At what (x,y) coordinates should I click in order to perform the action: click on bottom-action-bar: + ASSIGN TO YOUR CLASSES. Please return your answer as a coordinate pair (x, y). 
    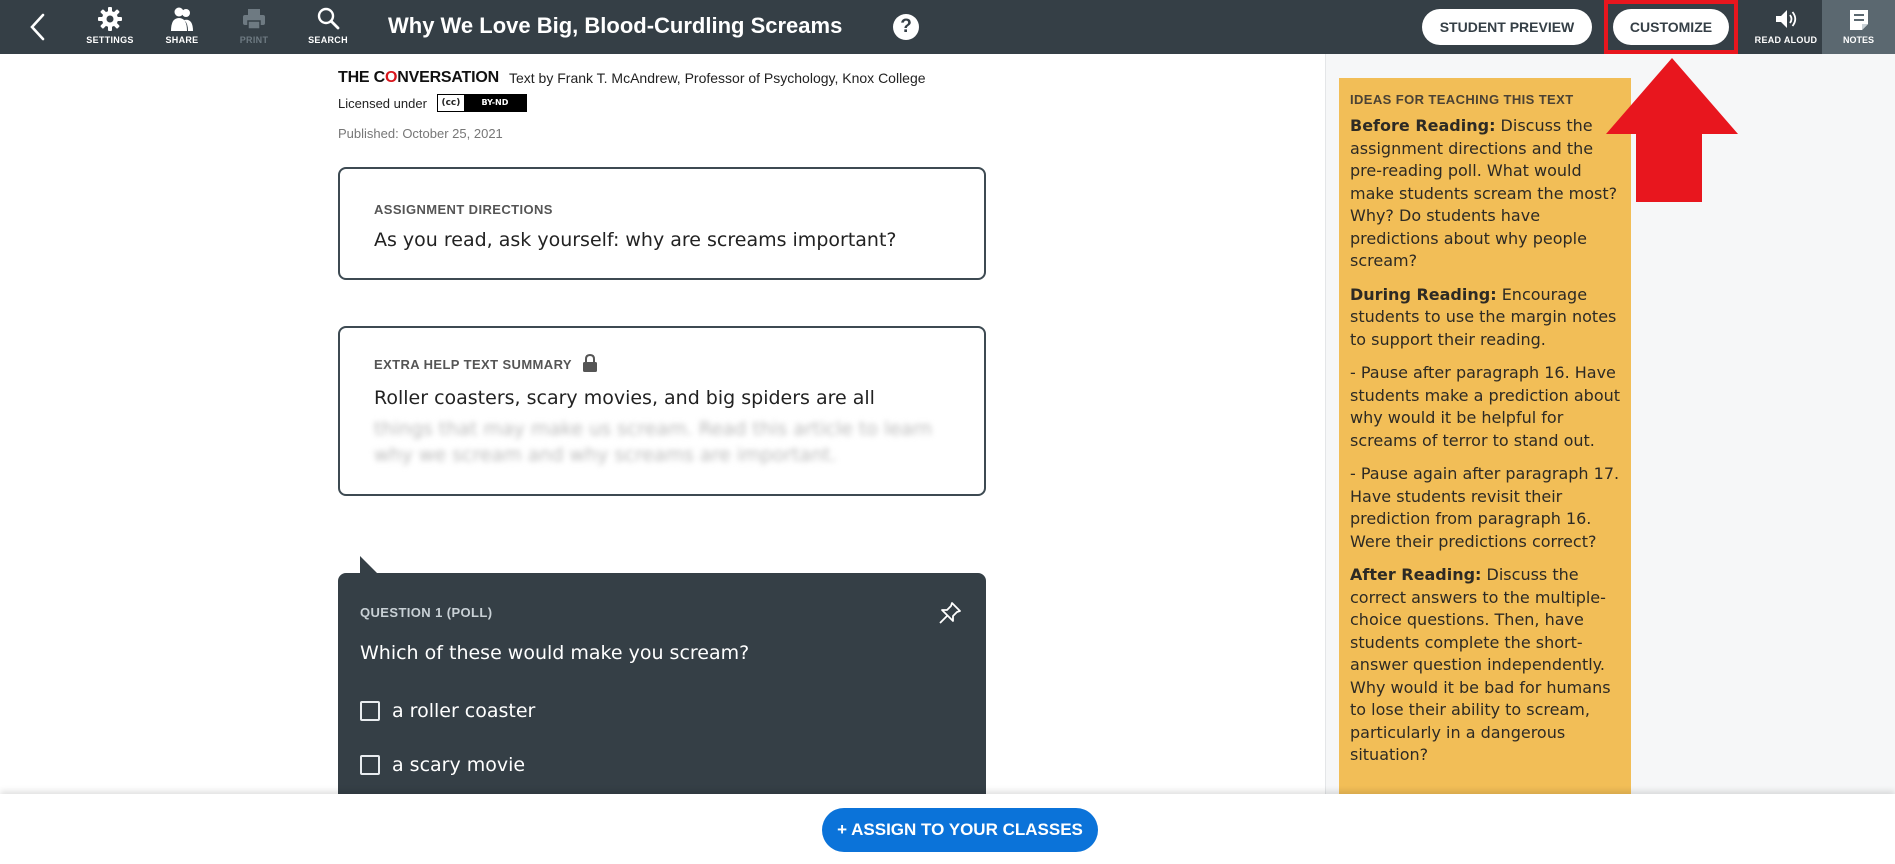
    Looking at the image, I should click on (947, 829).